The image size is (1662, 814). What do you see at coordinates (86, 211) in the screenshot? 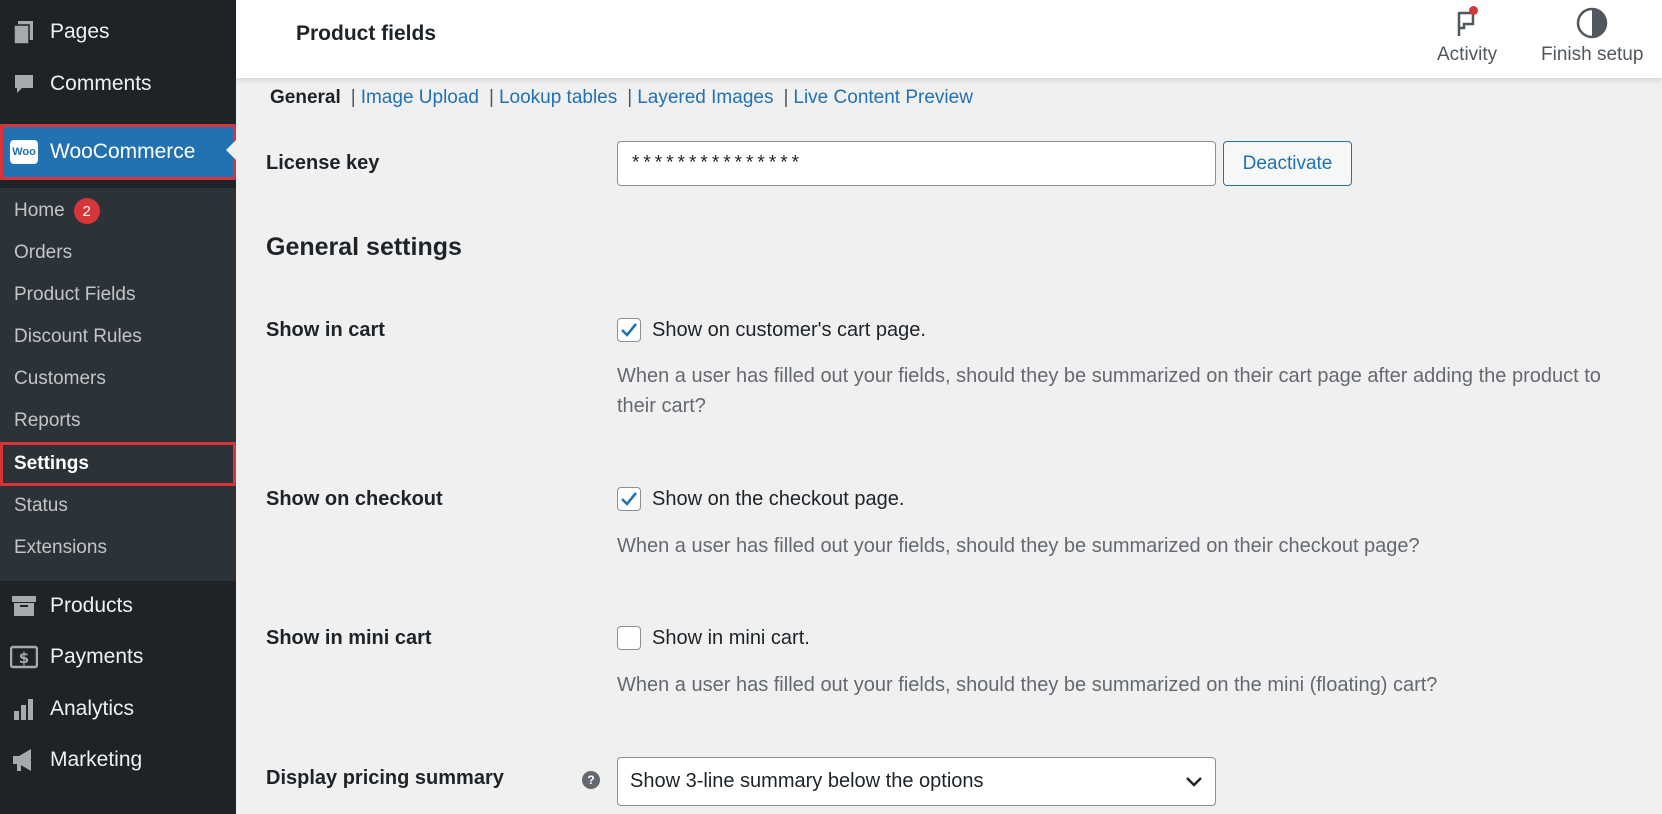
I see `notification-badge: 2` at bounding box center [86, 211].